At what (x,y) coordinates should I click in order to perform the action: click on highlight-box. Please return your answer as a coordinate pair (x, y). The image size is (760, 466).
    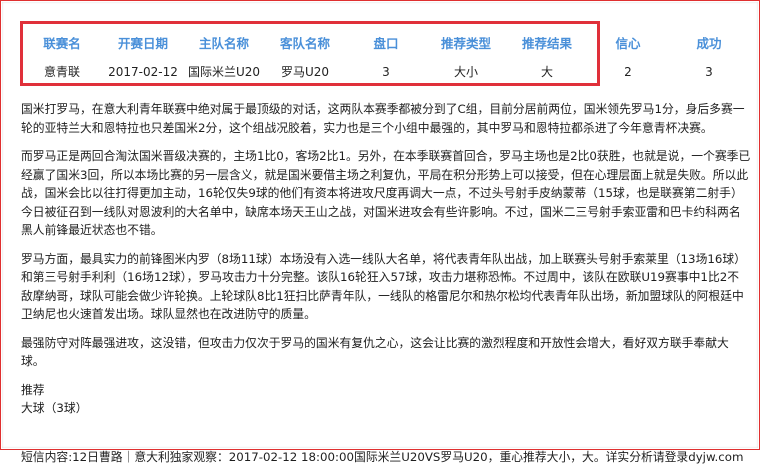
    Looking at the image, I should click on (310, 53).